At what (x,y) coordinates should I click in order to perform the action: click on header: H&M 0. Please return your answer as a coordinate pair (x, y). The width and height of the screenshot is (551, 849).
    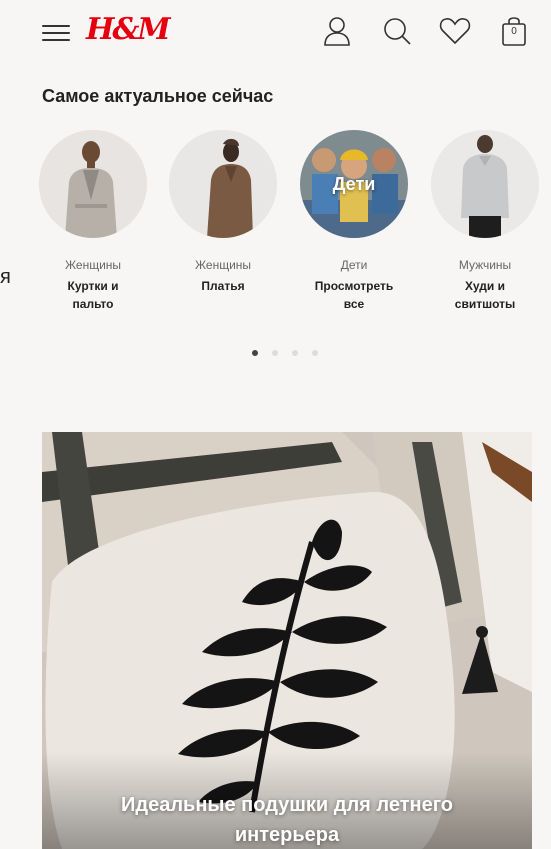
    Looking at the image, I should click on (275, 35).